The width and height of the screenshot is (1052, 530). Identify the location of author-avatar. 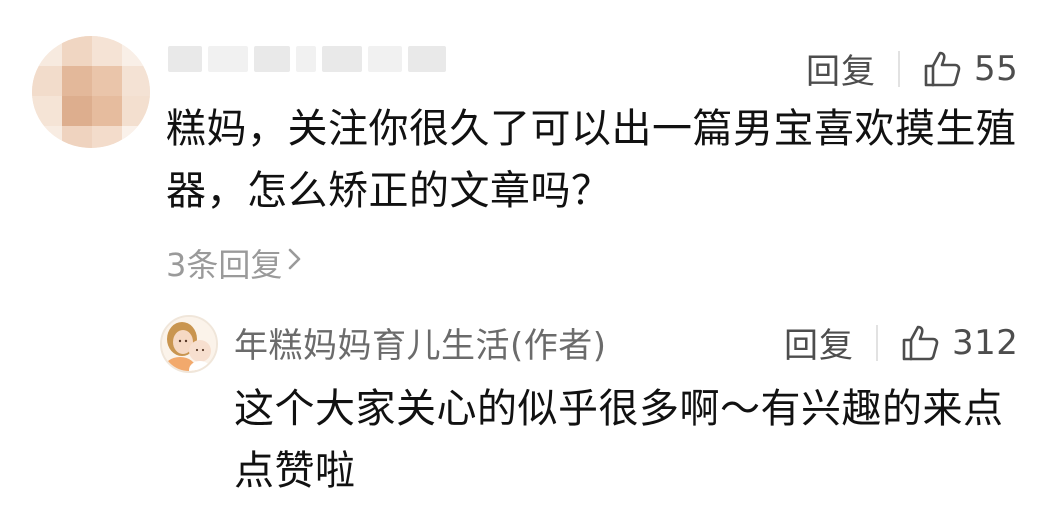
(189, 344).